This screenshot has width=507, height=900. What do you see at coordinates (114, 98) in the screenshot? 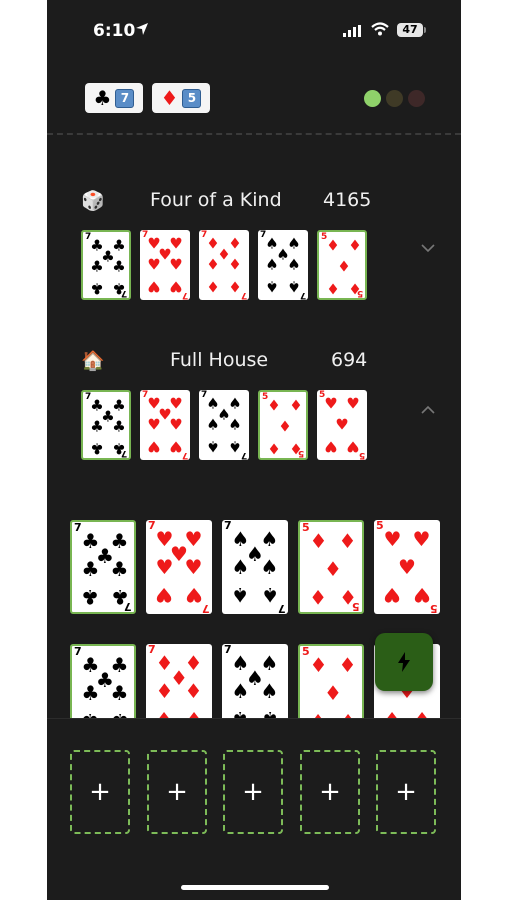
I see `filter-chip-clubs: ♣ 7` at bounding box center [114, 98].